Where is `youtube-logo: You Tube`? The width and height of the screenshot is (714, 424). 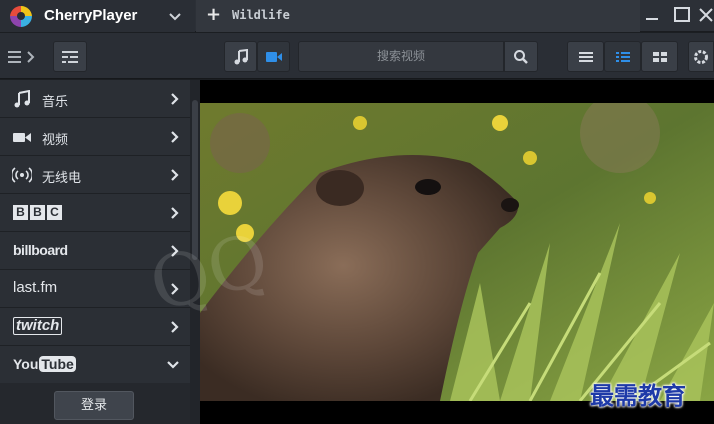
youtube-logo: You Tube is located at coordinates (44, 364).